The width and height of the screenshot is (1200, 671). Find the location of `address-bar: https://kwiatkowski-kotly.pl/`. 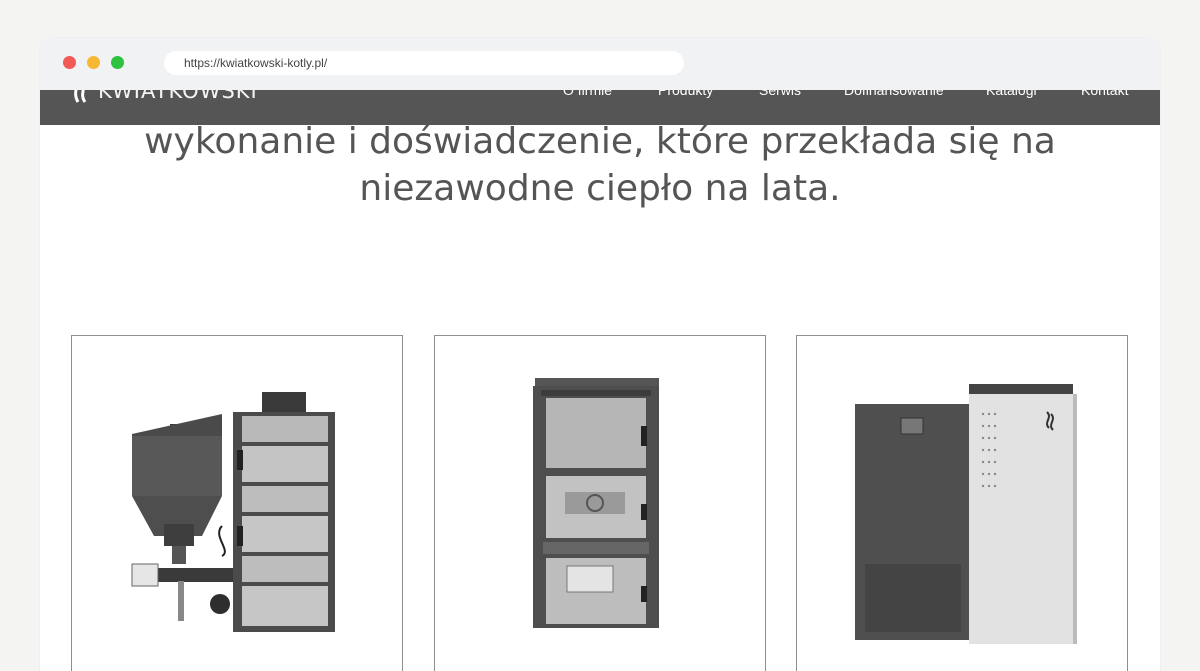

address-bar: https://kwiatkowski-kotly.pl/ is located at coordinates (424, 63).